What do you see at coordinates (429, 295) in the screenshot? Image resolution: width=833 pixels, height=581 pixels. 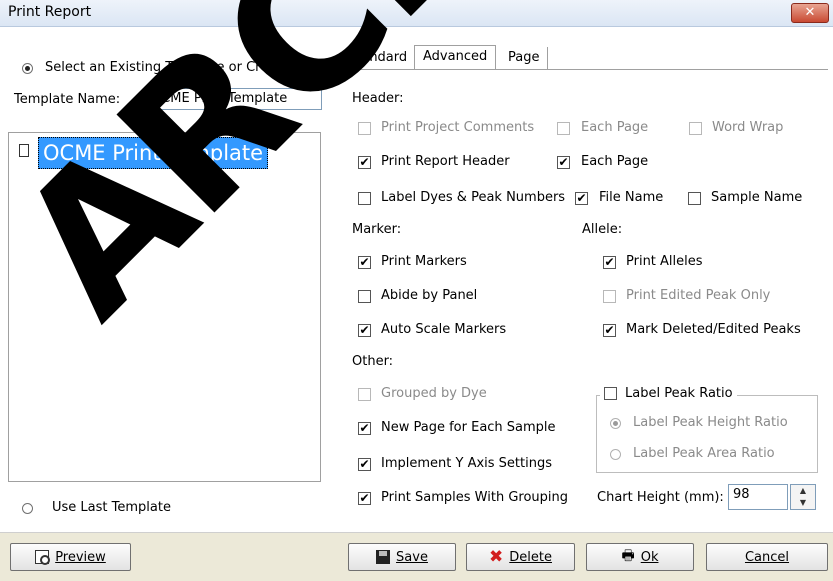 I see `abide-by-panel-label: Abide by Panel` at bounding box center [429, 295].